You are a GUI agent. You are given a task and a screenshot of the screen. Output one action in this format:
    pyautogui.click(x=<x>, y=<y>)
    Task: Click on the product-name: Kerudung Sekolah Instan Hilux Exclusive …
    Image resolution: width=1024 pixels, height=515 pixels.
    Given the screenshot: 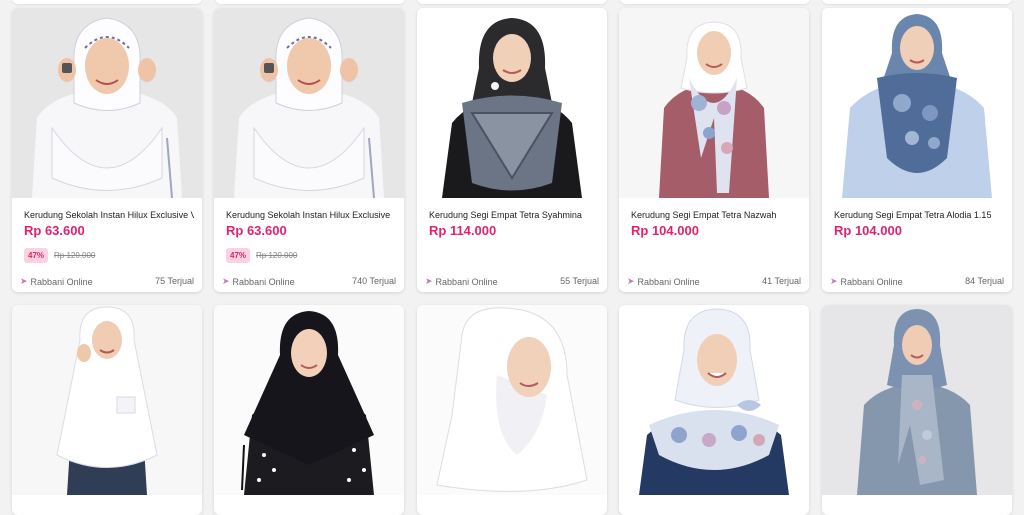 What is the action you would take?
    pyautogui.click(x=109, y=215)
    